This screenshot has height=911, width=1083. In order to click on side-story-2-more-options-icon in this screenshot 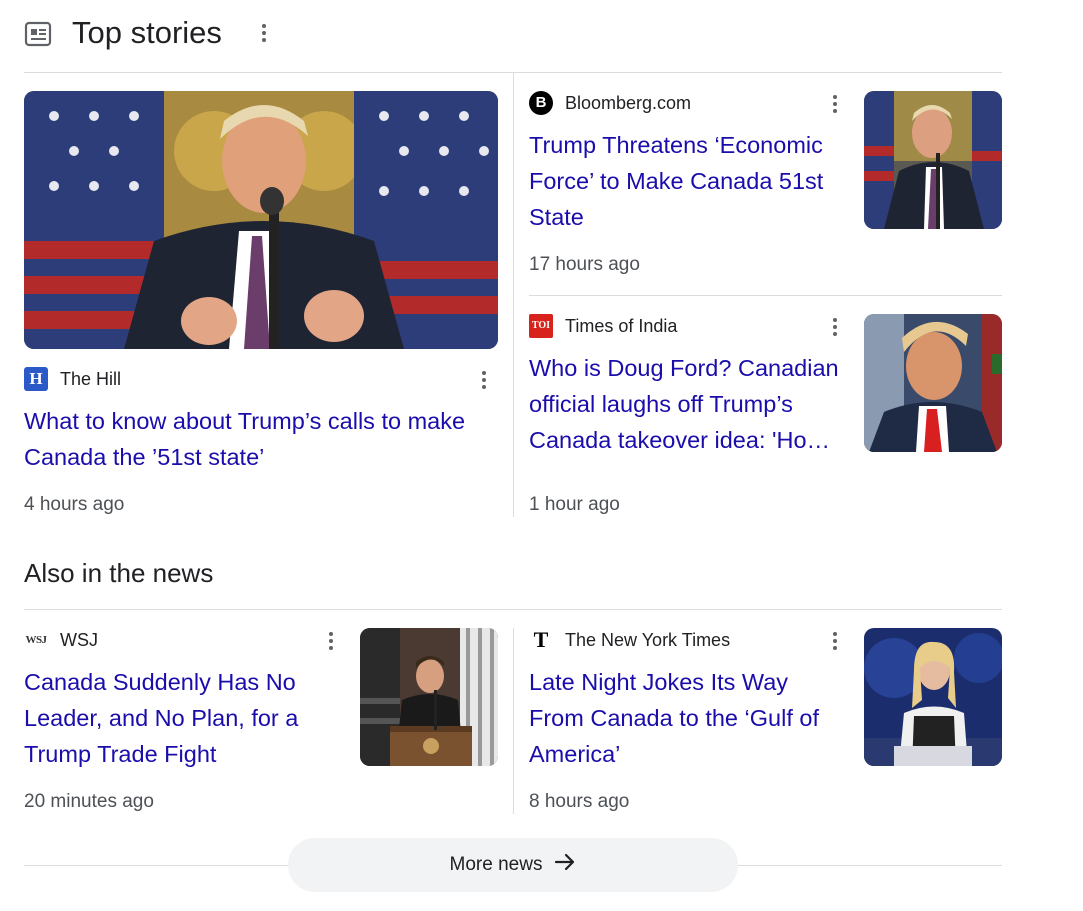, I will do `click(835, 327)`.